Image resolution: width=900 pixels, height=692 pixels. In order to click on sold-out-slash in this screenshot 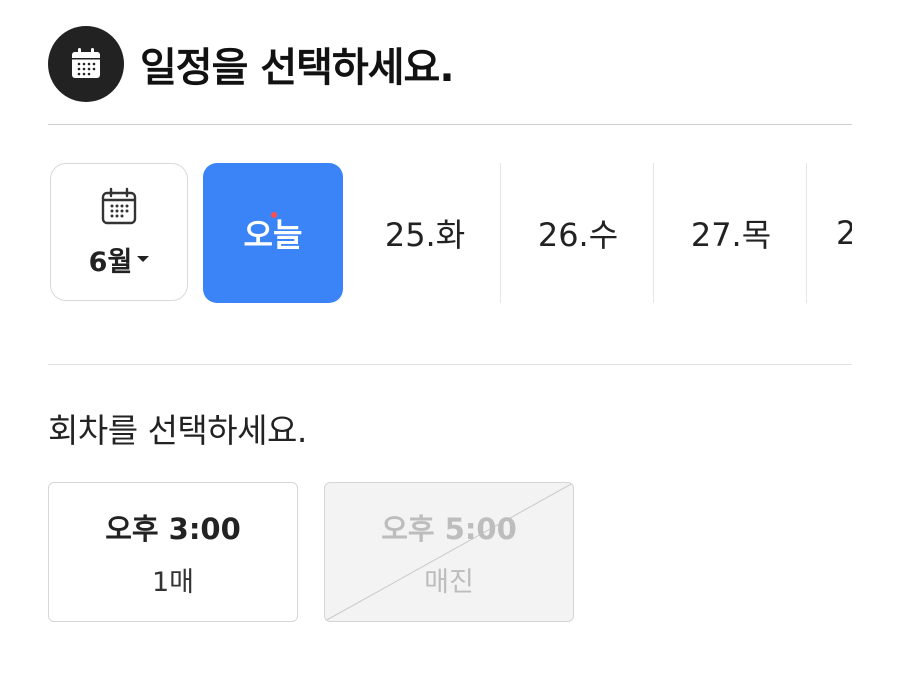, I will do `click(449, 552)`.